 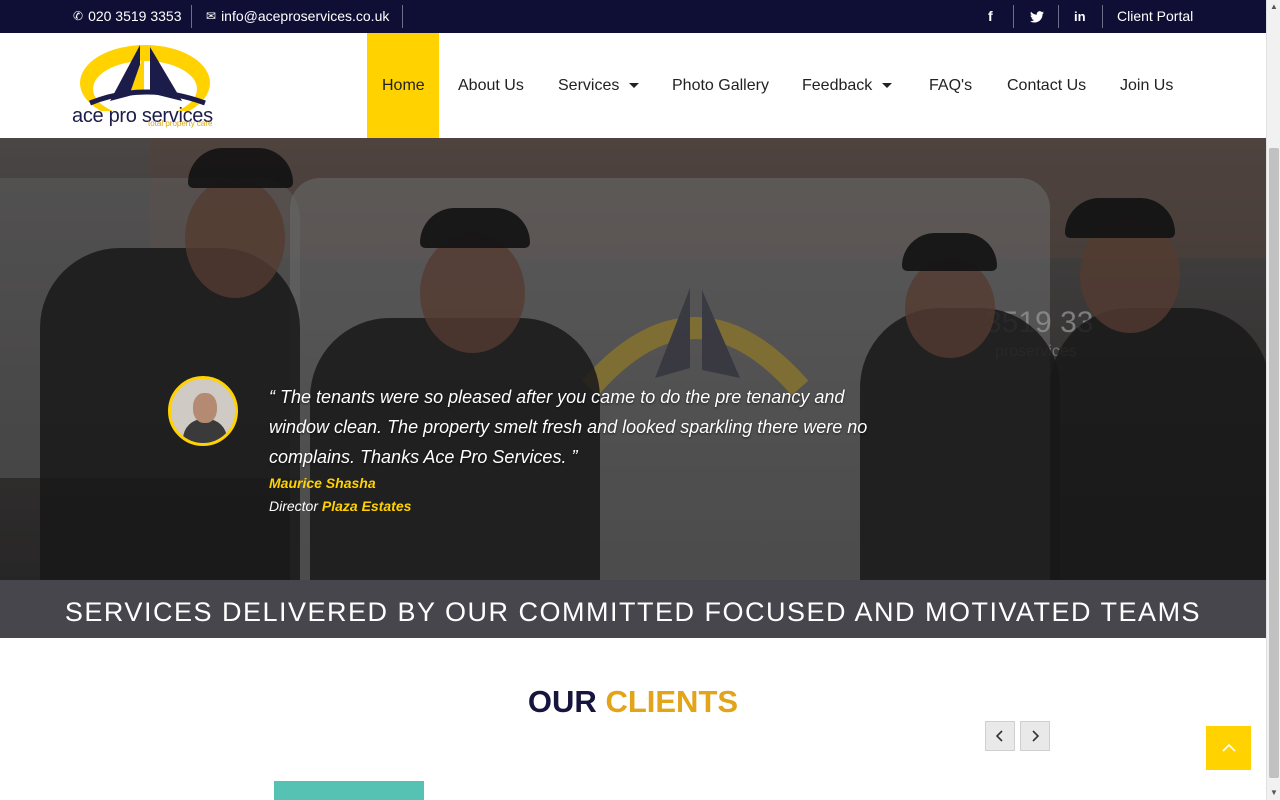 I want to click on chevron-right-icon, so click(x=1036, y=736).